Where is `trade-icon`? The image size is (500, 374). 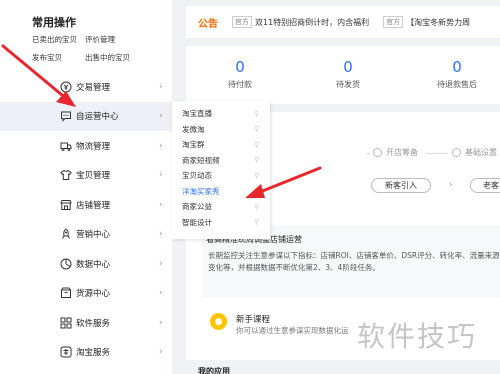 trade-icon is located at coordinates (66, 87).